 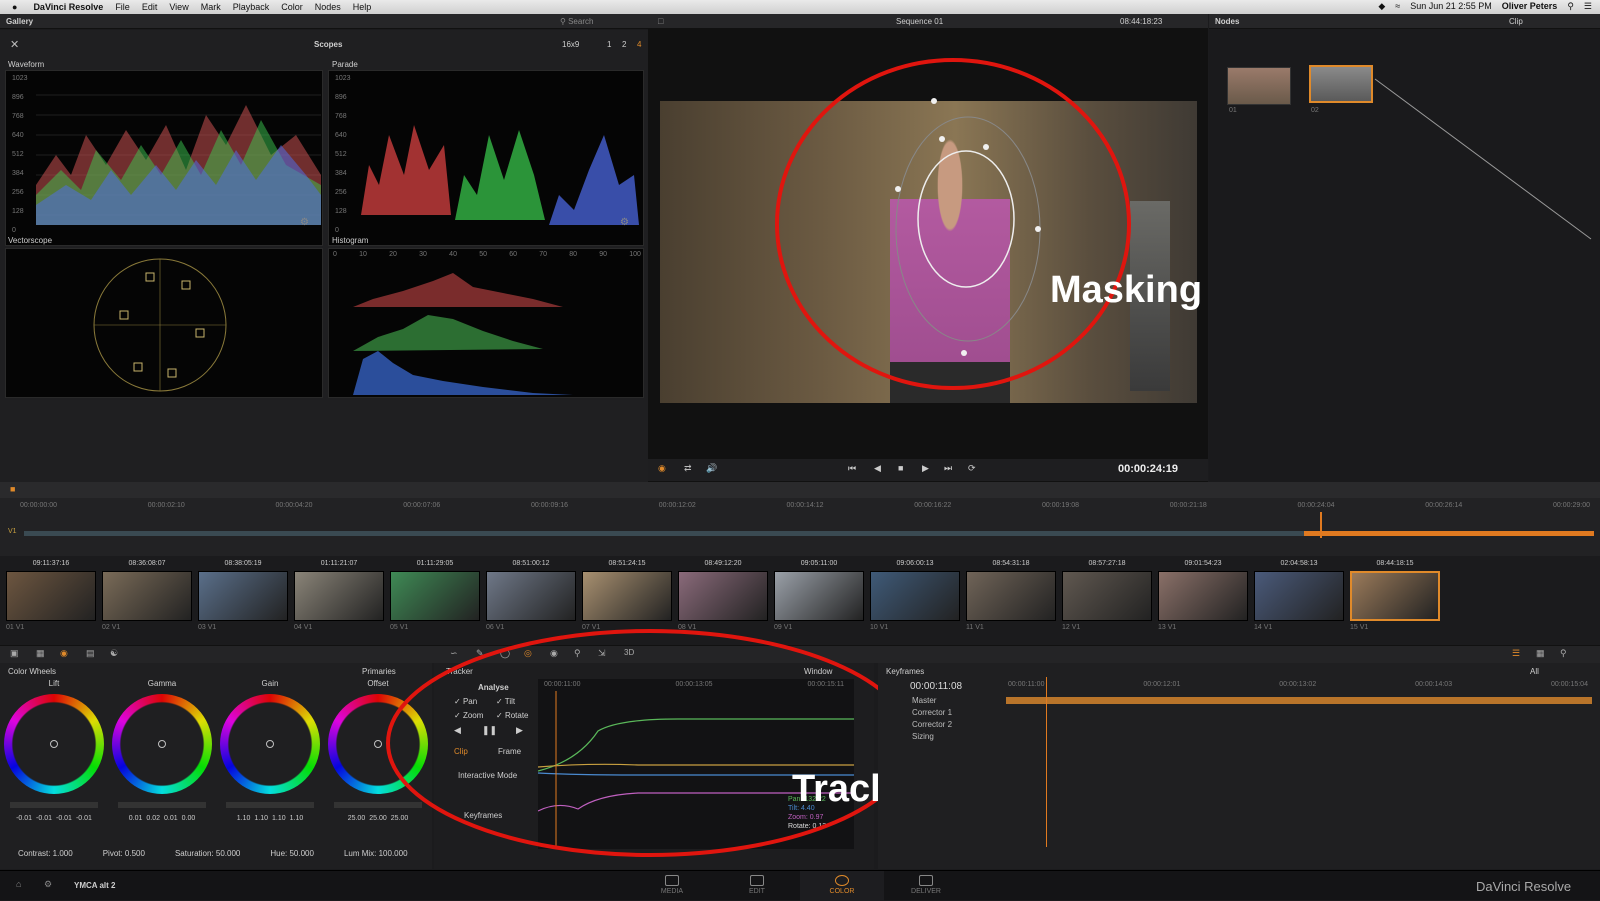 I want to click on clip-thumbnail: 09:06:00:13 10 V1, so click(x=915, y=593).